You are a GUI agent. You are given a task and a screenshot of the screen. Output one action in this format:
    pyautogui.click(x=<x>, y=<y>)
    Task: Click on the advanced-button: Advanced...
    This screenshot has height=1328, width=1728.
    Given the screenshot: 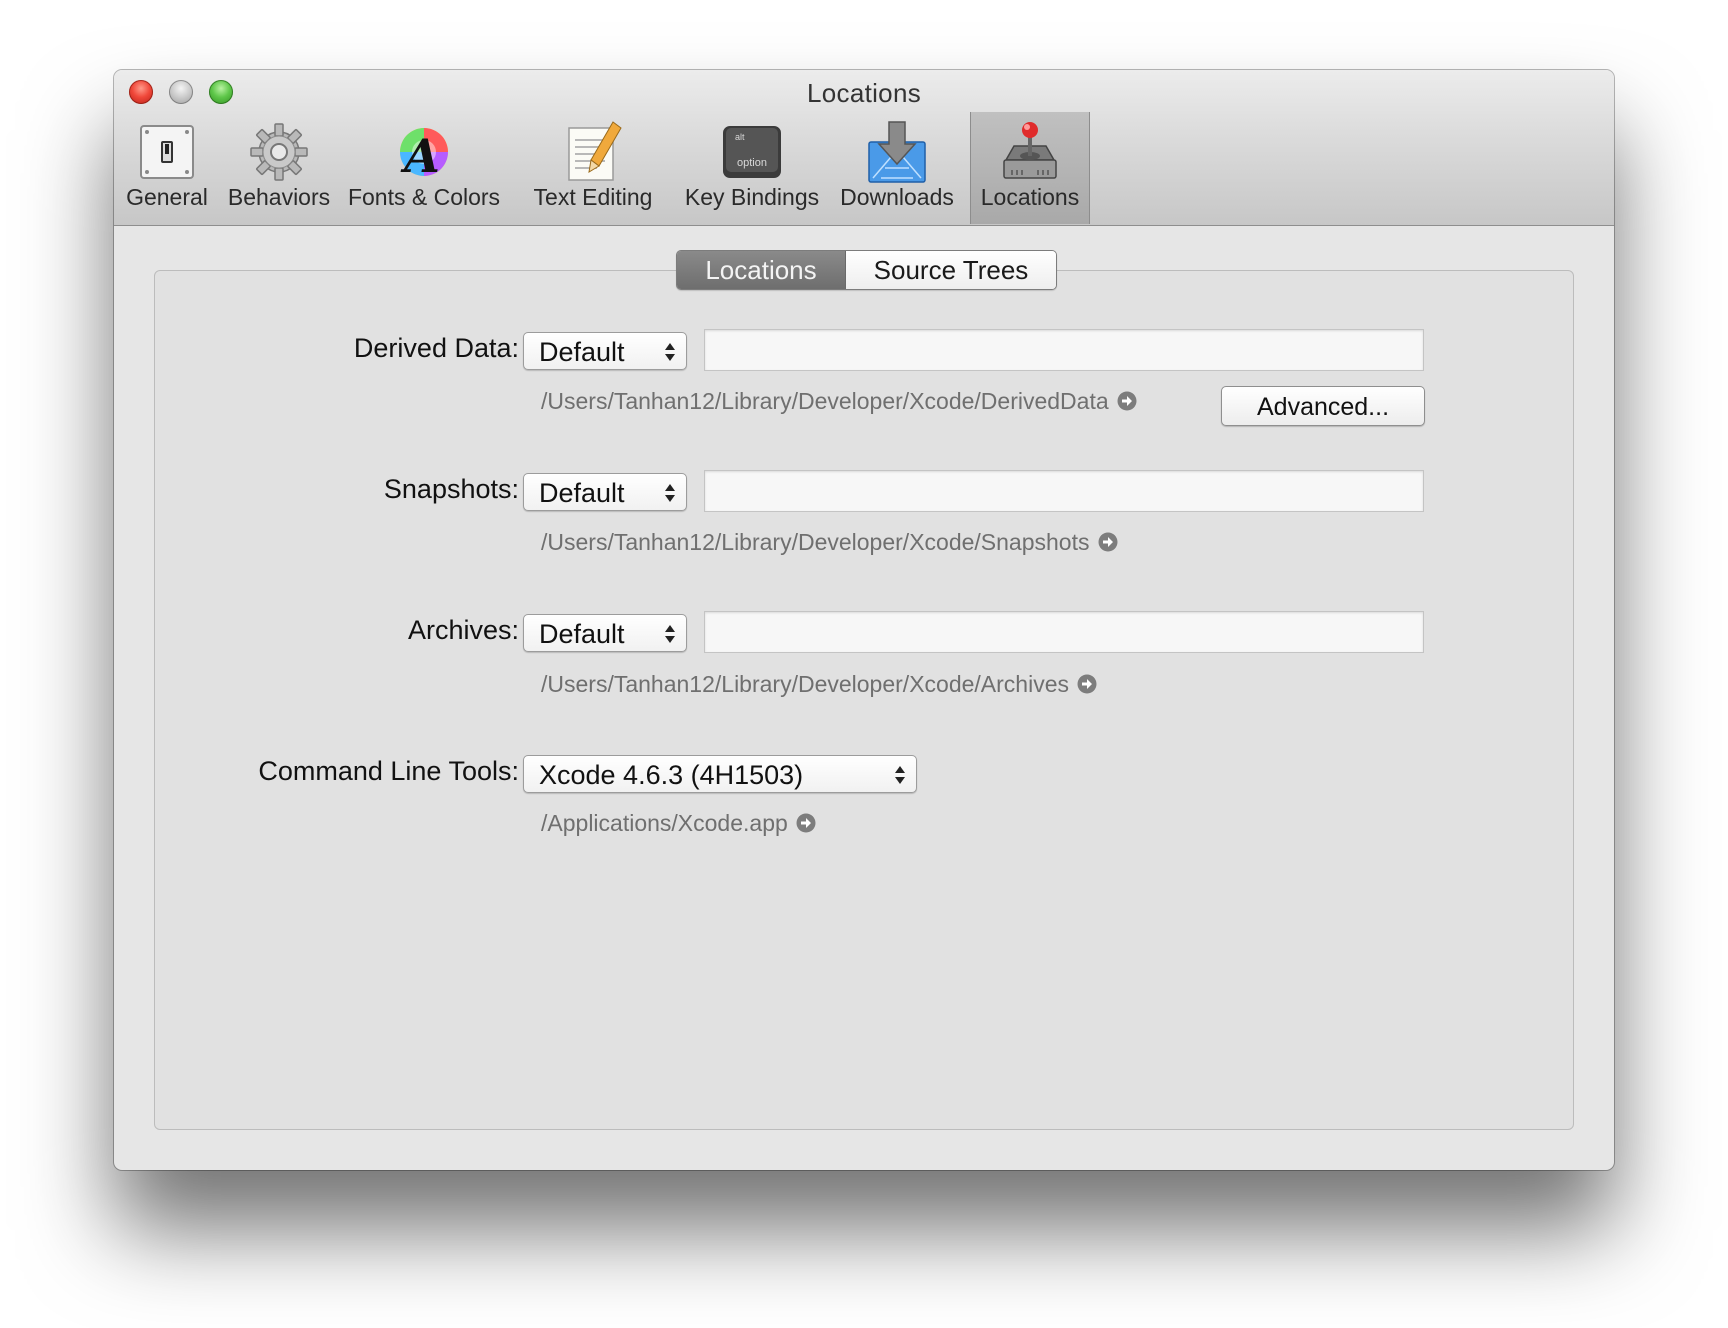 What is the action you would take?
    pyautogui.click(x=1323, y=406)
    